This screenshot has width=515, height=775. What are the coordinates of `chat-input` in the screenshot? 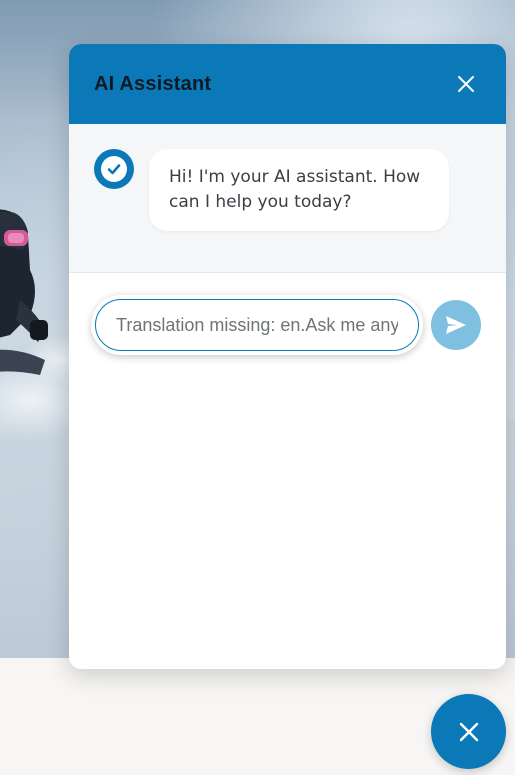 It's located at (257, 325).